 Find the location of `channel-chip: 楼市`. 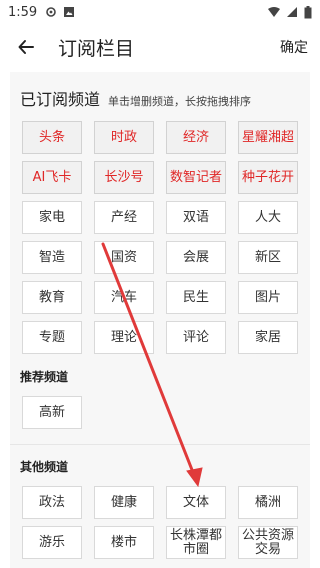

channel-chip: 楼市 is located at coordinates (124, 542).